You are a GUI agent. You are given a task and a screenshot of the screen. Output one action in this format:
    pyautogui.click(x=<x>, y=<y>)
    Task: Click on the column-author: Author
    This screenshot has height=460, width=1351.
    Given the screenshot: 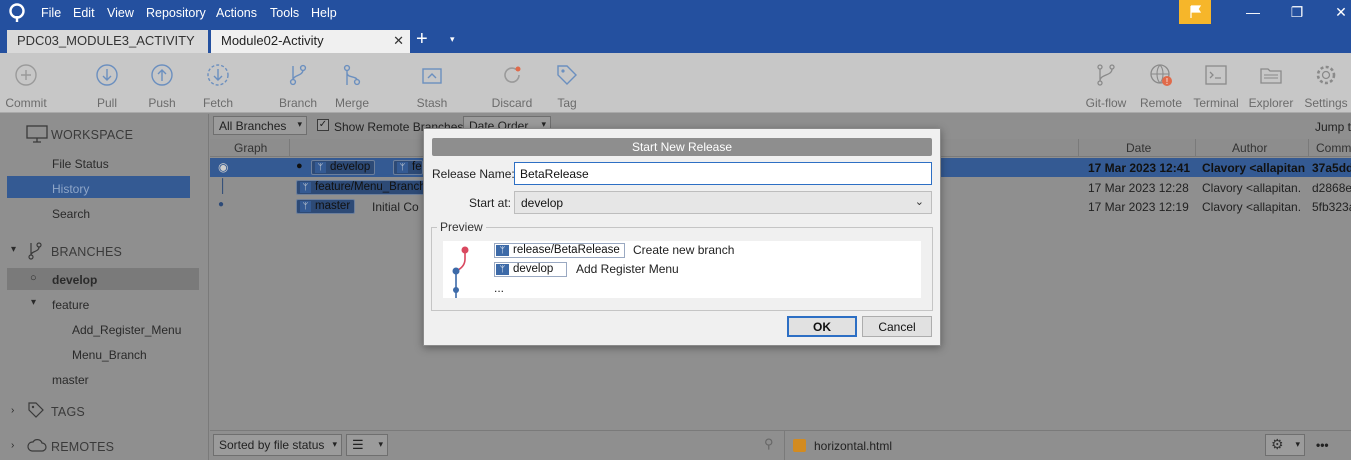 What is the action you would take?
    pyautogui.click(x=1249, y=148)
    